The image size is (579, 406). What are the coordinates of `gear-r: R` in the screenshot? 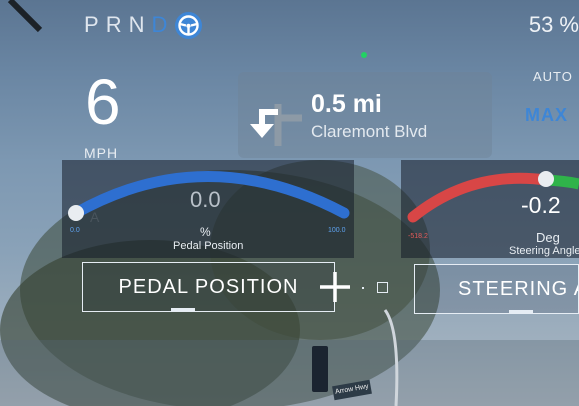 It's located at (117, 24).